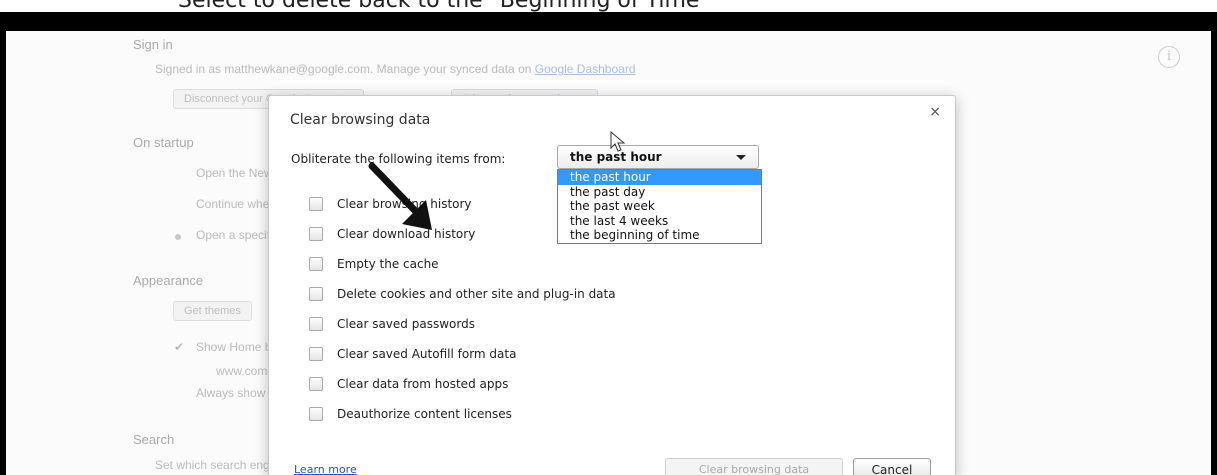 The width and height of the screenshot is (1217, 475). Describe the element at coordinates (935, 112) in the screenshot. I see `close-icon: ×` at that location.